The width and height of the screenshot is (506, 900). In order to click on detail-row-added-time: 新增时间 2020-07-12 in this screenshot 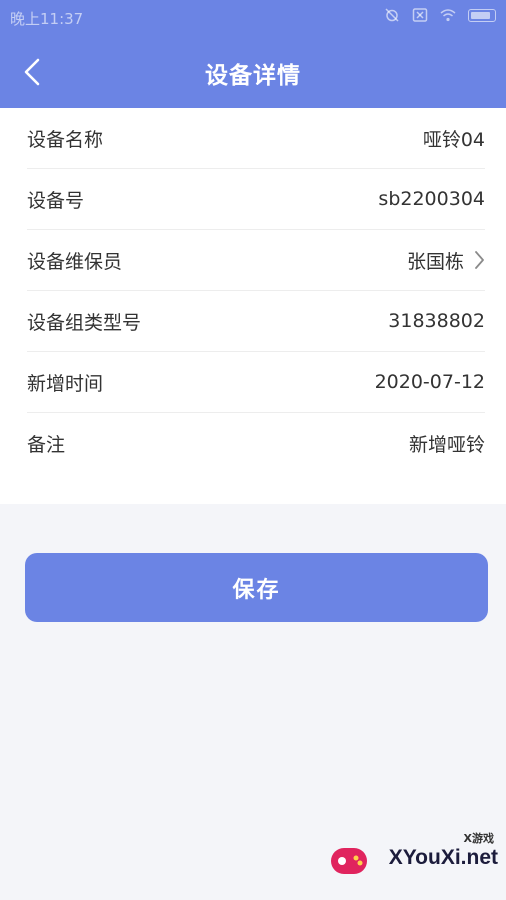, I will do `click(256, 382)`.